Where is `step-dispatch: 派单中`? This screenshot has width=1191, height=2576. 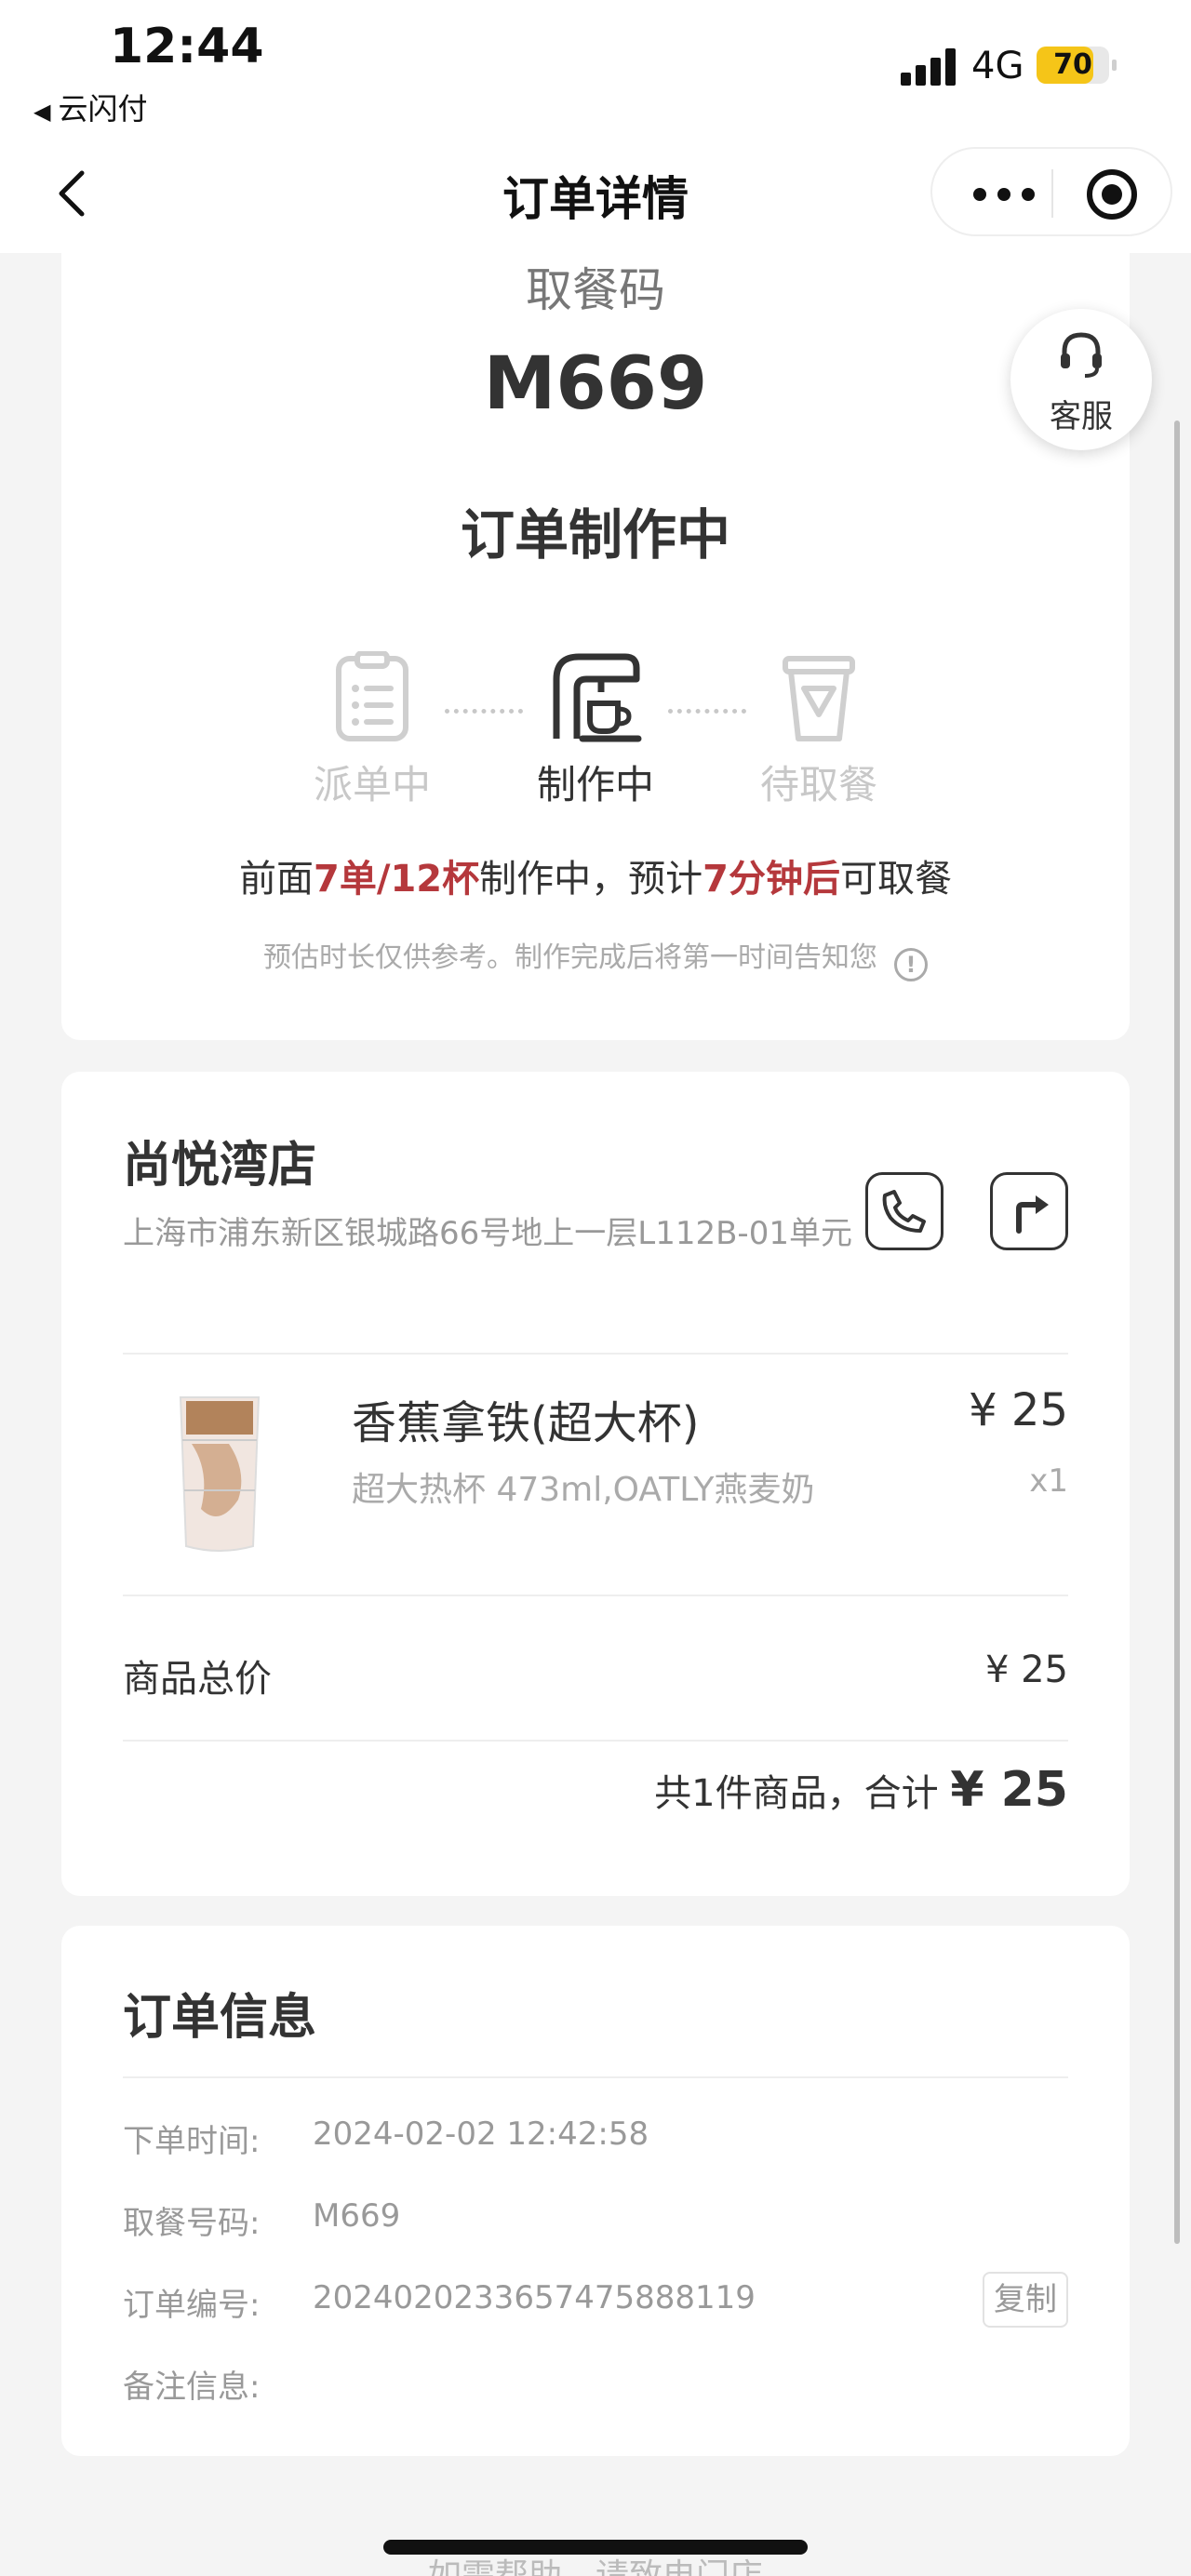
step-dispatch: 派单中 is located at coordinates (372, 730).